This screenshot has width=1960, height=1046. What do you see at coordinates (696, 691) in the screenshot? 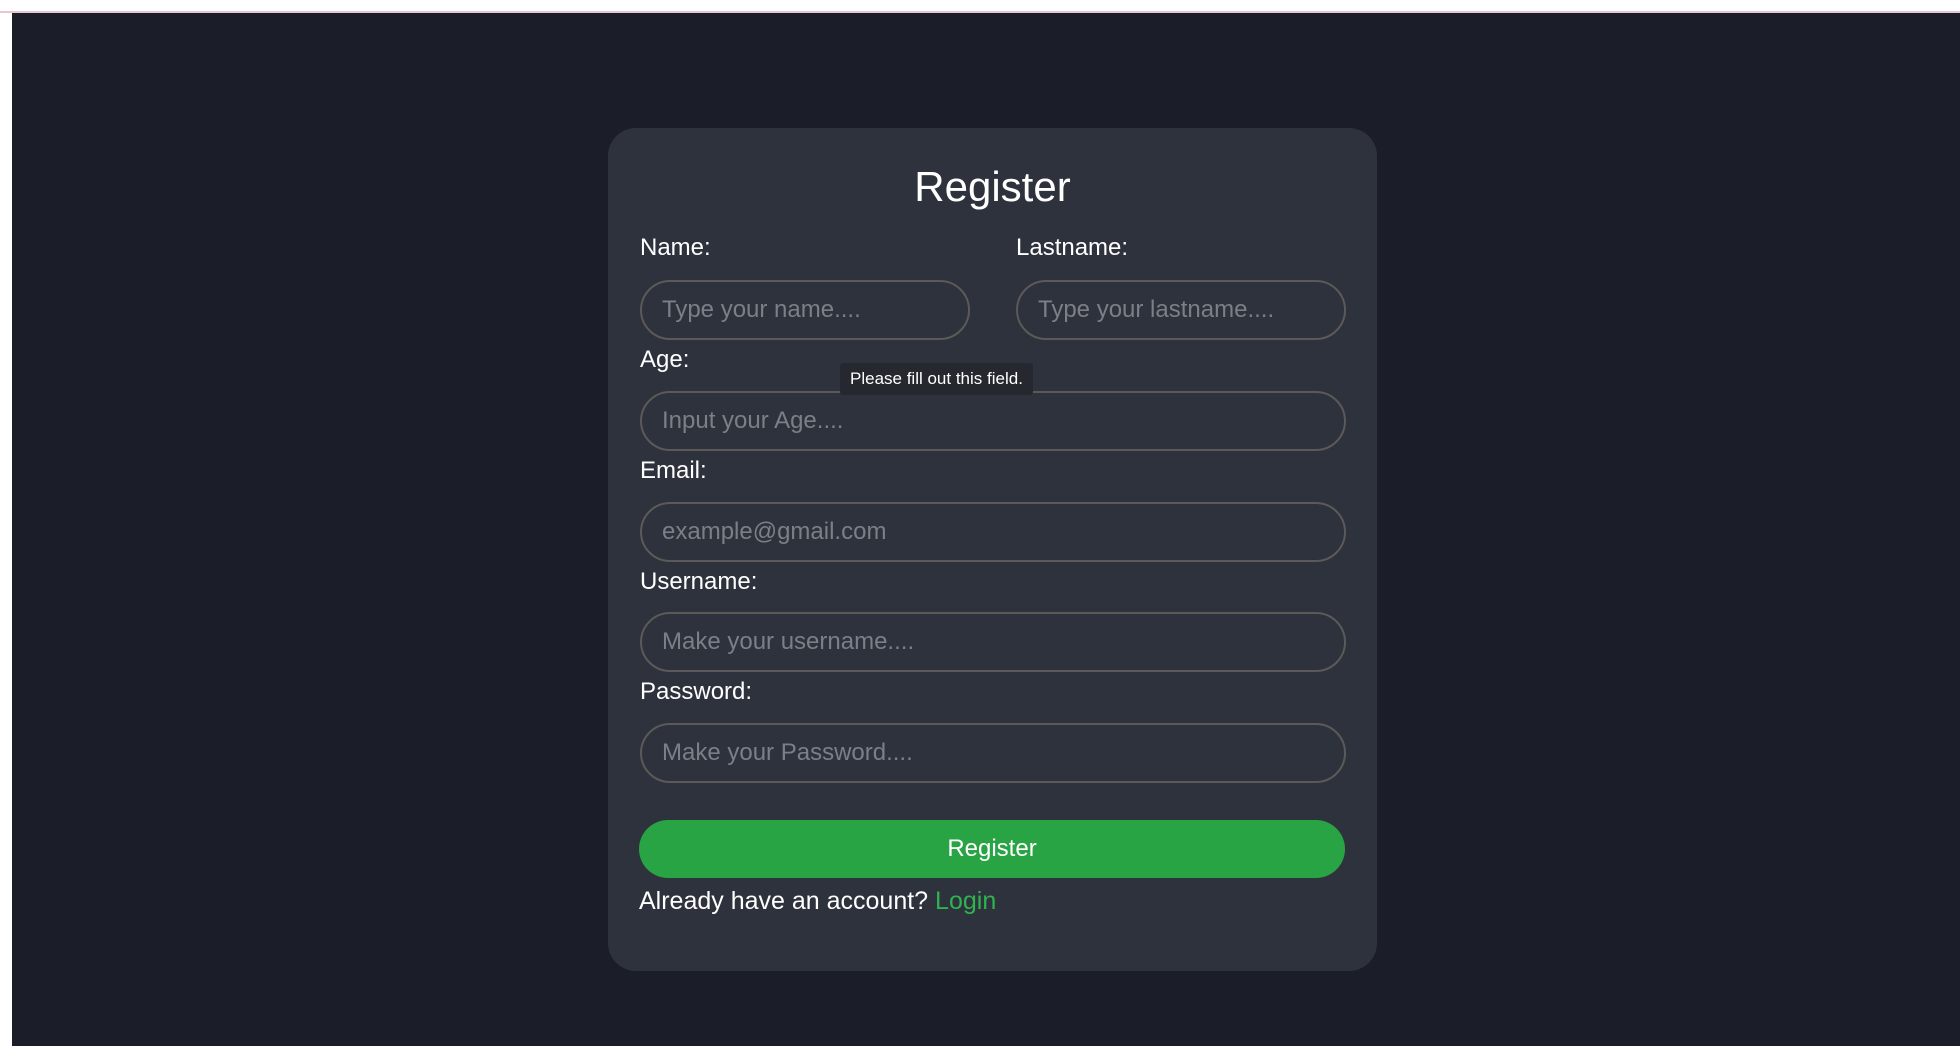
I see `password-label: Password:` at bounding box center [696, 691].